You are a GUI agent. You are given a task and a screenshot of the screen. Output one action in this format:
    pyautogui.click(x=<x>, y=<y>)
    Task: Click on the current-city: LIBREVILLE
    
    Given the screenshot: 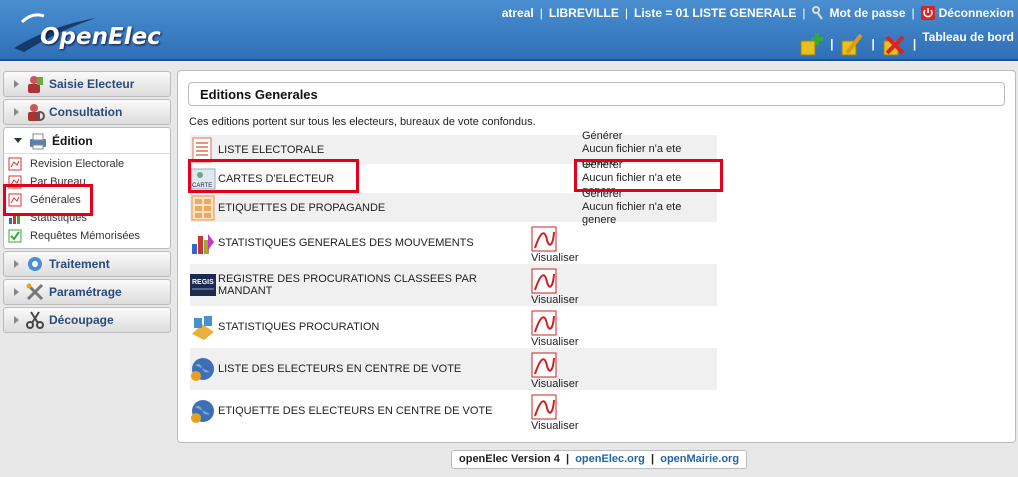 What is the action you would take?
    pyautogui.click(x=584, y=13)
    